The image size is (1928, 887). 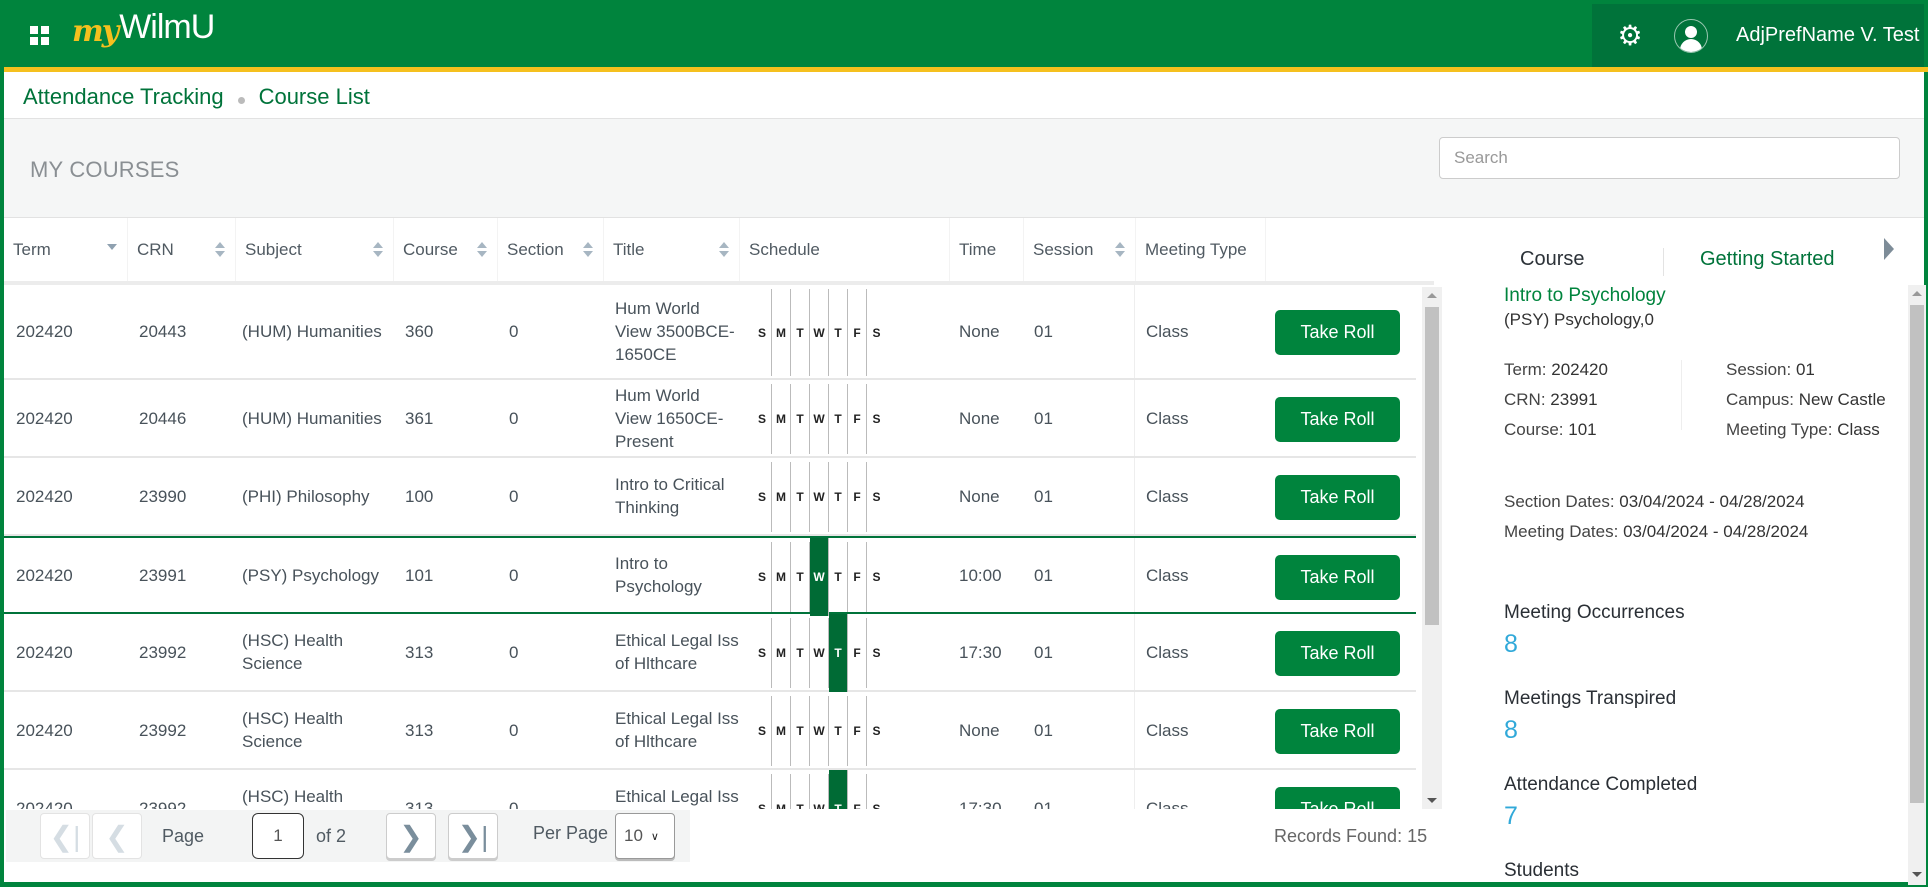 I want to click on column-header-label: Term, so click(x=32, y=249).